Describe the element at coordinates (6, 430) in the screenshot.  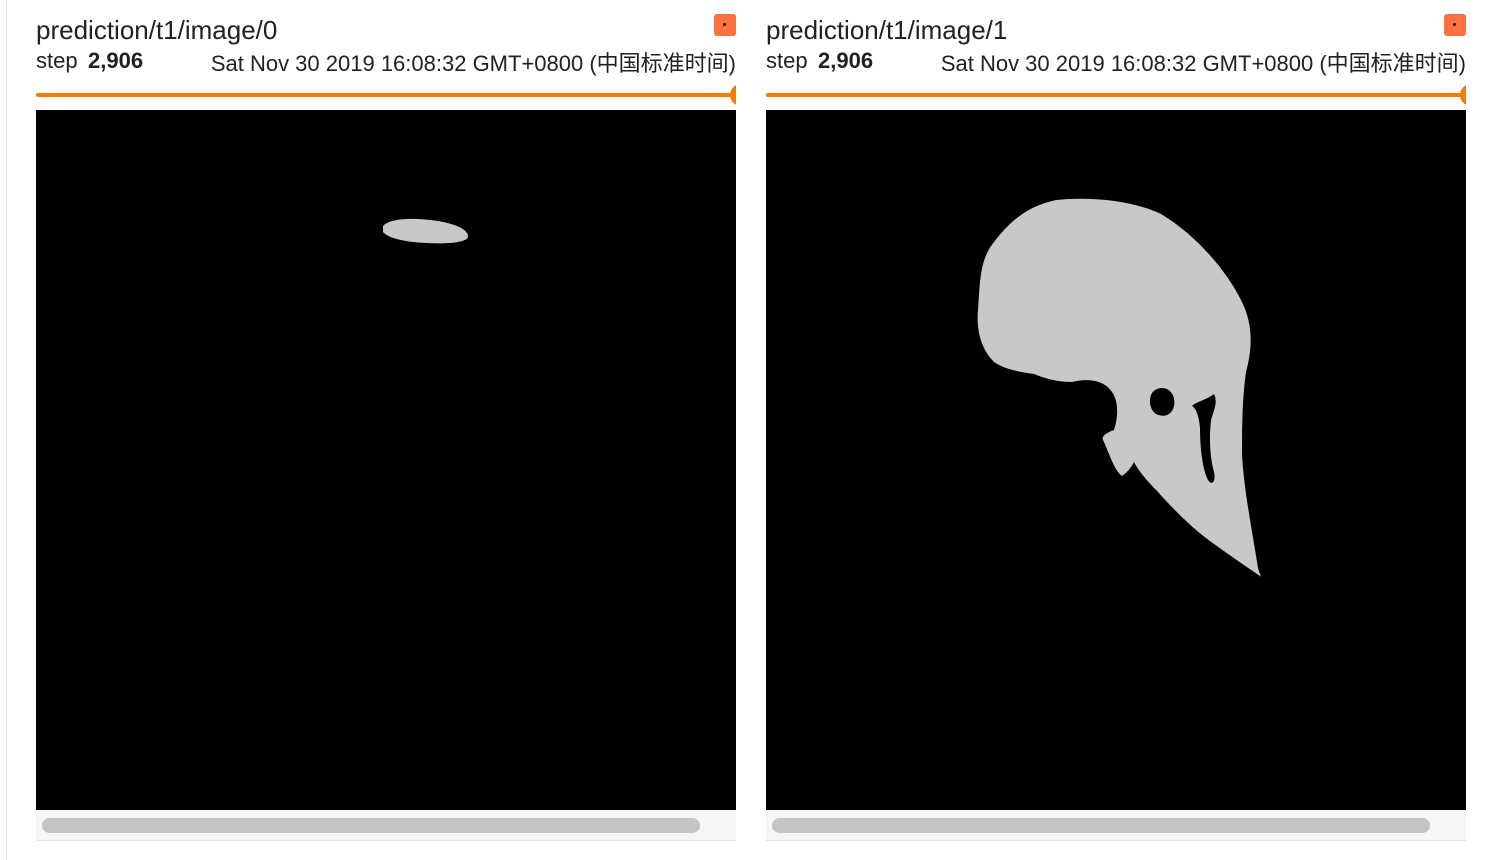
I see `left-border` at that location.